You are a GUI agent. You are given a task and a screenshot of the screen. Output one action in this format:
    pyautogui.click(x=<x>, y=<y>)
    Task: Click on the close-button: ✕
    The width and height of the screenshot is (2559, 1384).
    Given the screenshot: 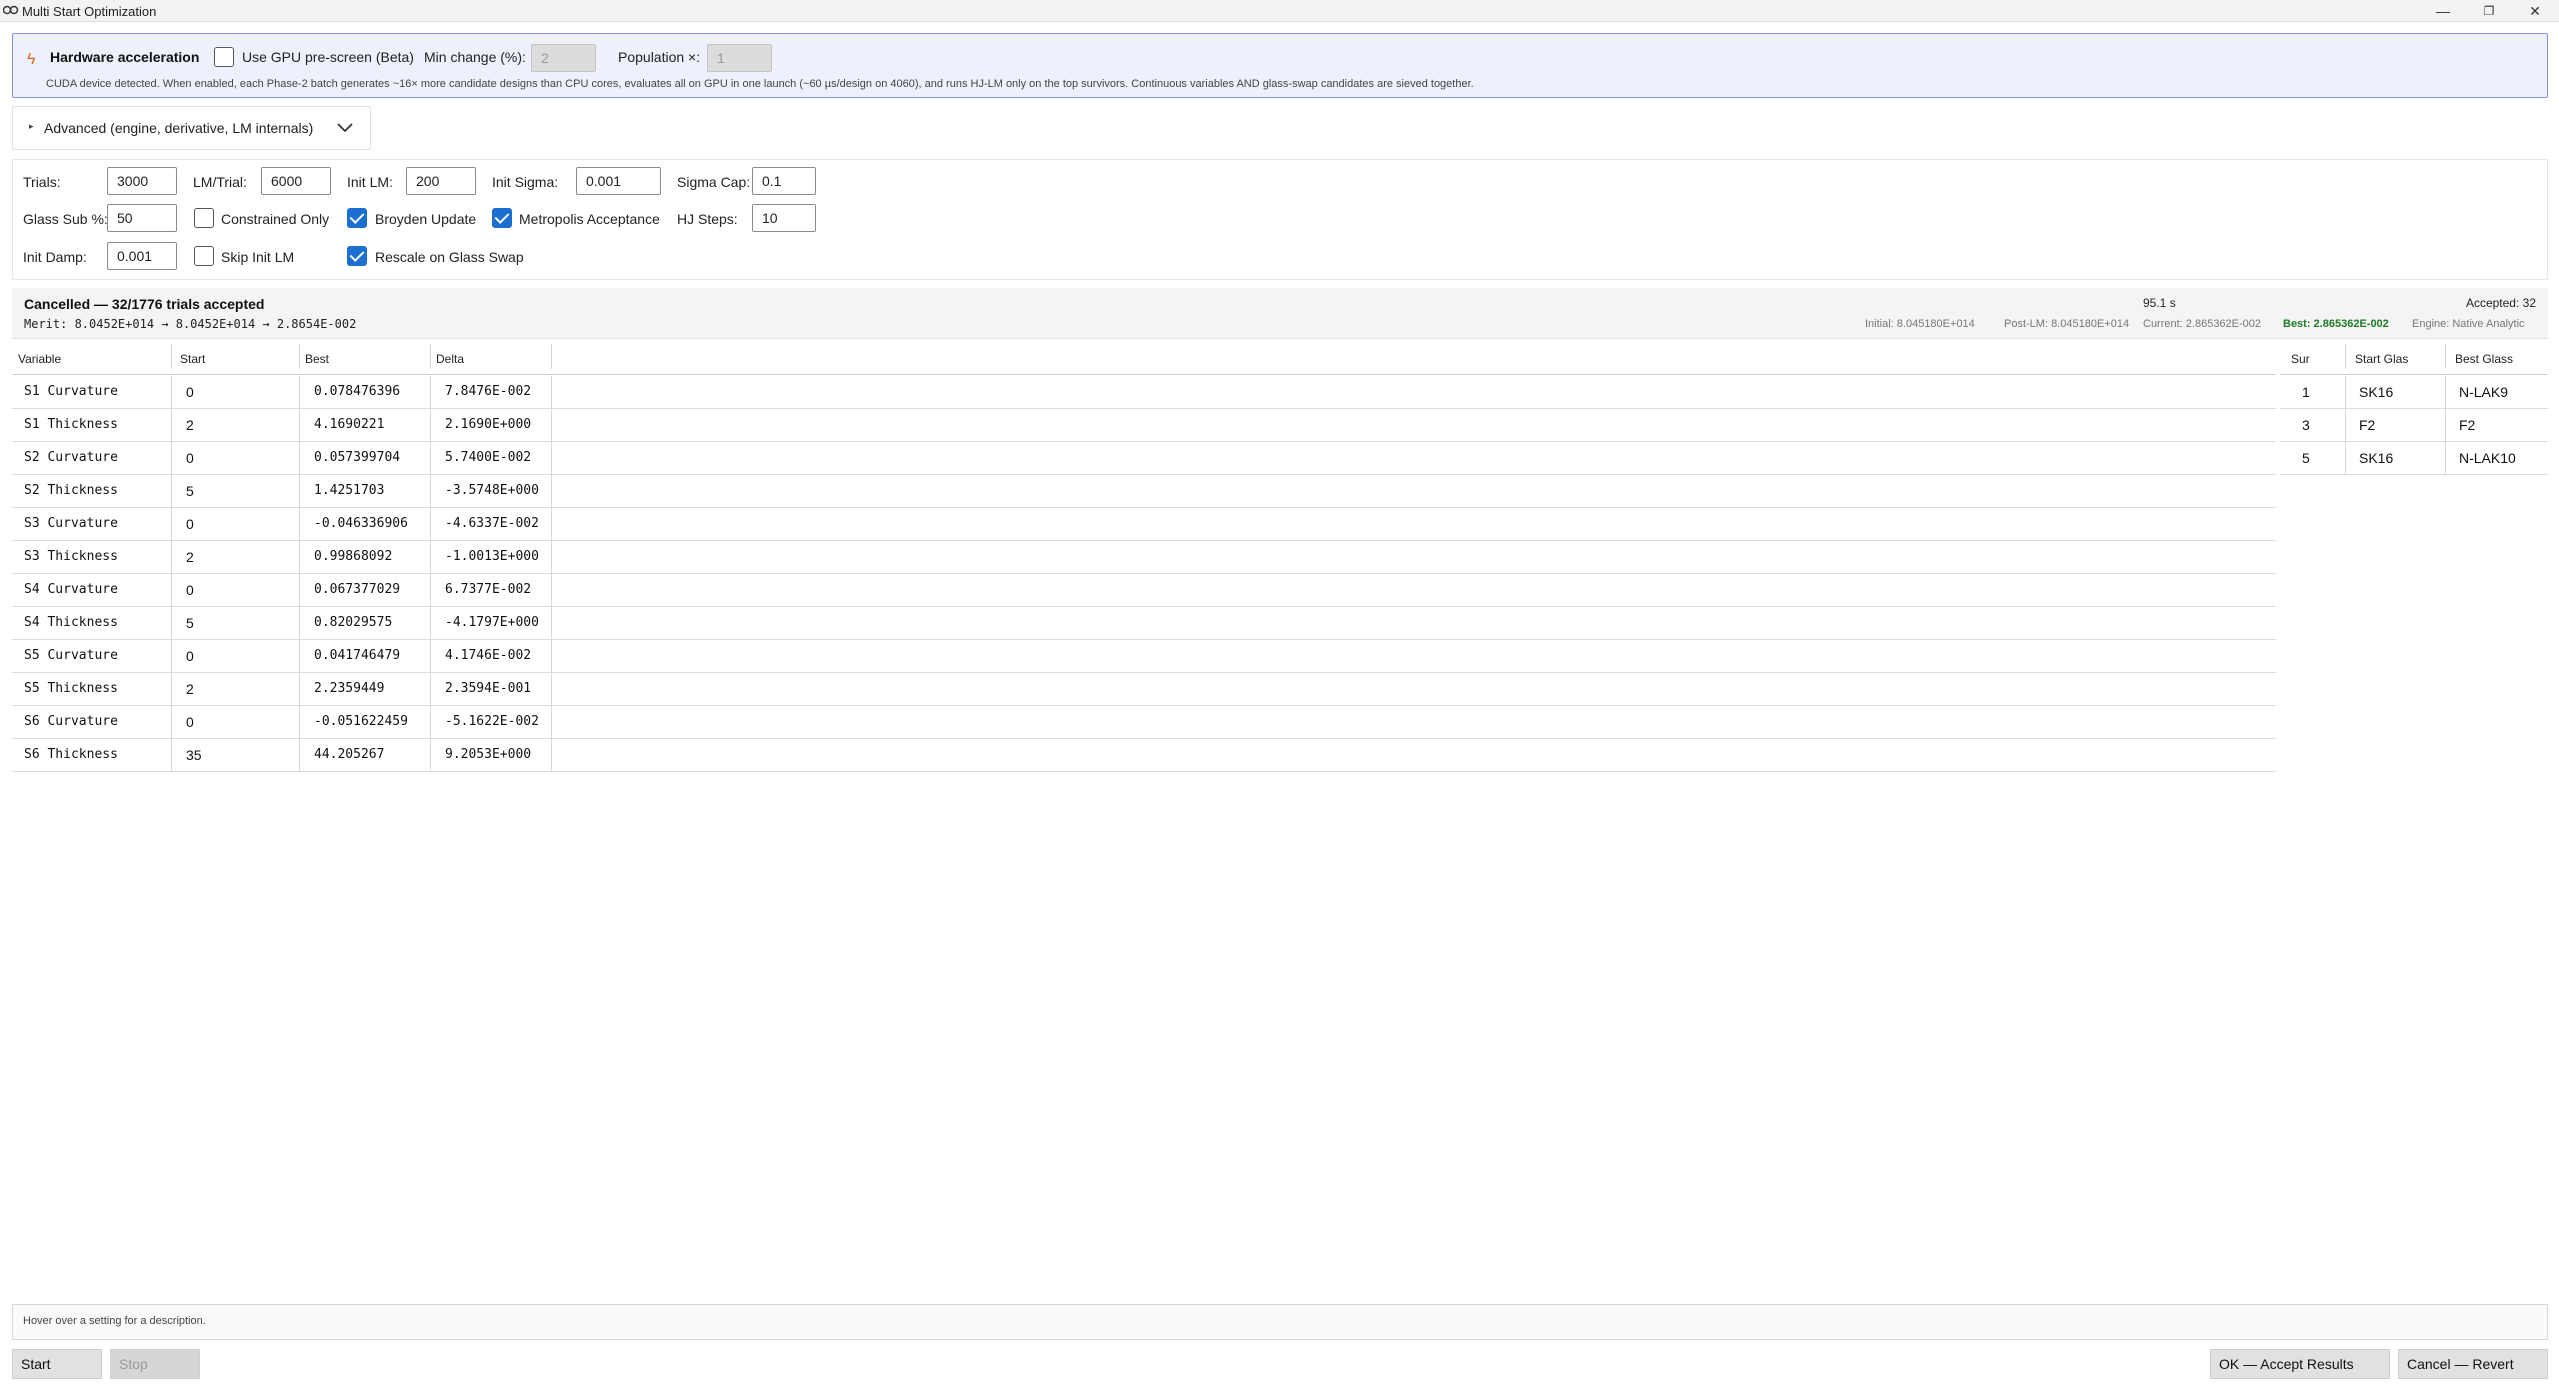 What is the action you would take?
    pyautogui.click(x=2535, y=11)
    